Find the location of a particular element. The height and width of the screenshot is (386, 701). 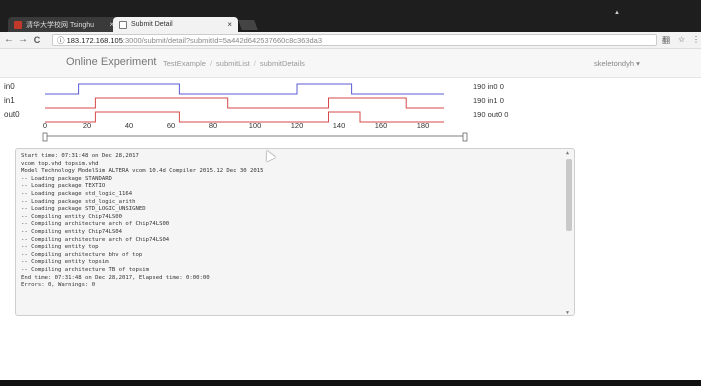

tab-tsinghua: 清华大学校网 Tsinghu × is located at coordinates (64, 24).